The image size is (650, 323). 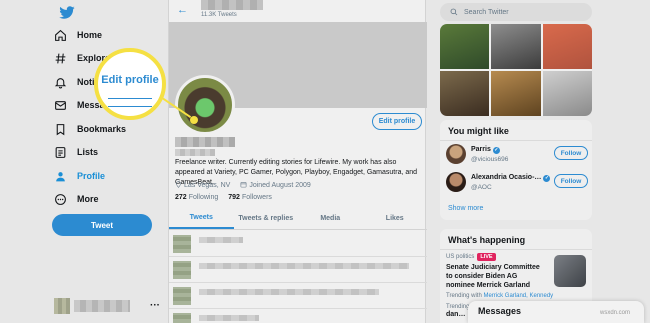 I want to click on profile-name-blurred, so click(x=205, y=142).